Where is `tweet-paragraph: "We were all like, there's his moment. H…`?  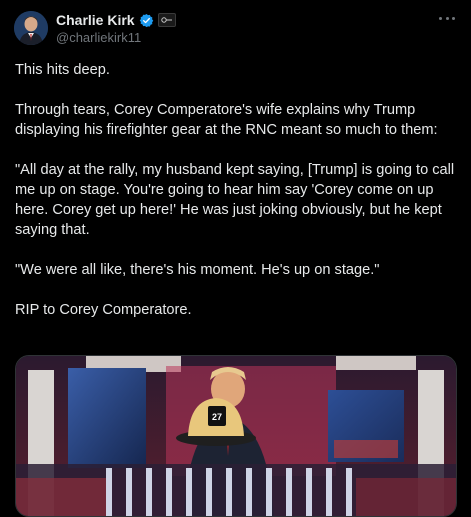
tweet-paragraph: "We were all like, there's his moment. H… is located at coordinates (197, 270).